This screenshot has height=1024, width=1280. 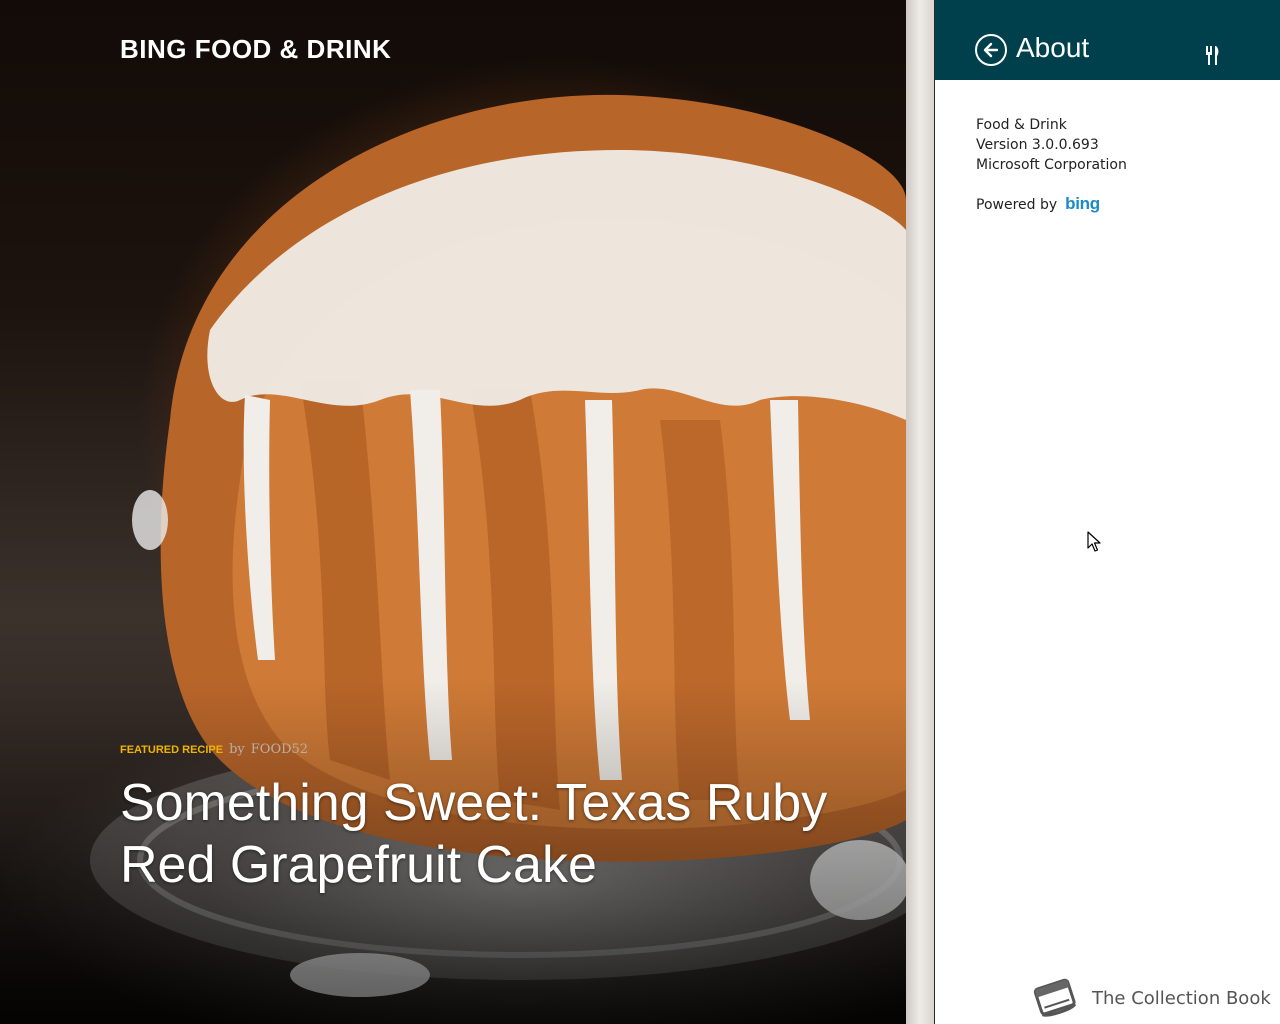 What do you see at coordinates (1181, 998) in the screenshot?
I see `collection-book-label: The Collection Book` at bounding box center [1181, 998].